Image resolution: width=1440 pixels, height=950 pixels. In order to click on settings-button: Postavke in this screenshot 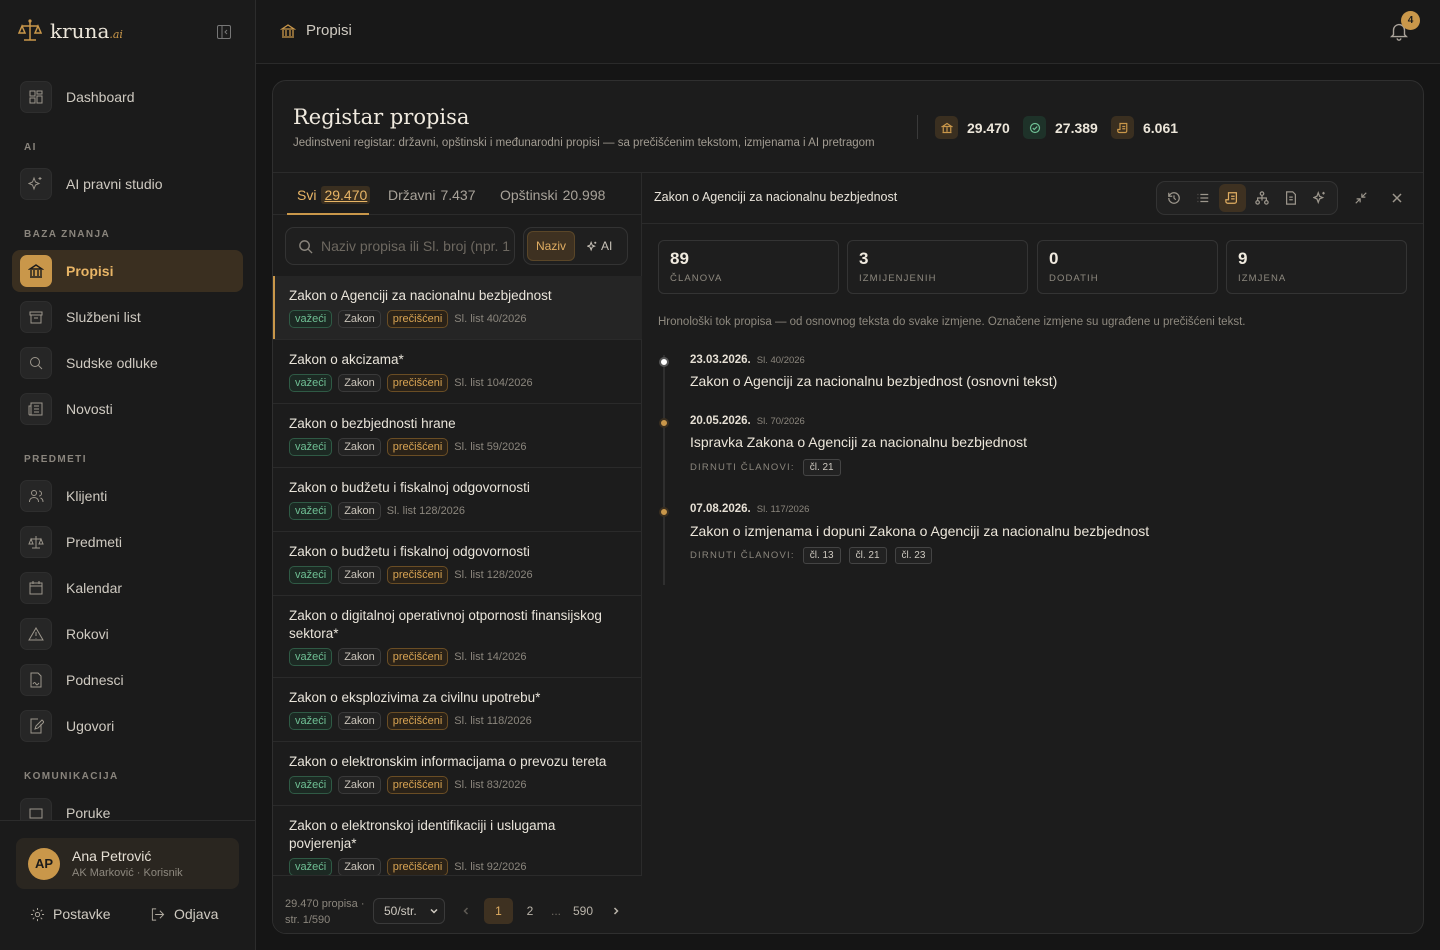, I will do `click(70, 914)`.